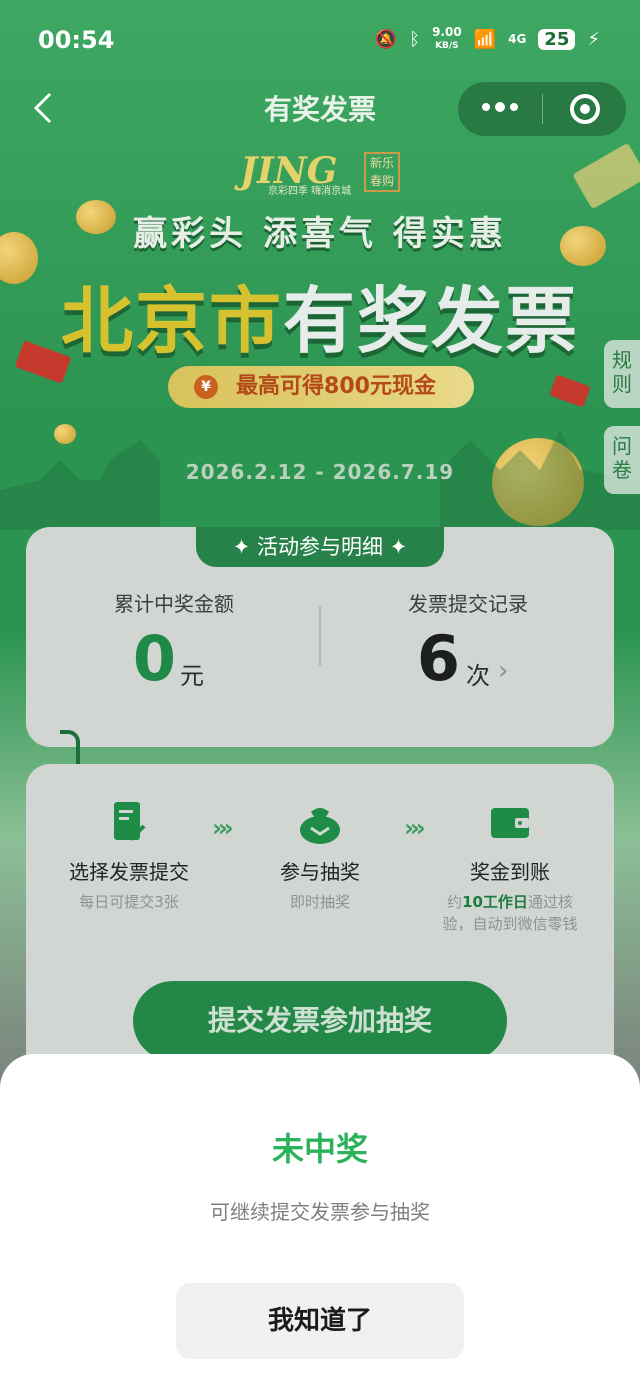 This screenshot has width=640, height=1400. What do you see at coordinates (310, 191) in the screenshot?
I see `logo-subtitle: 京彩四季 嗨消京城` at bounding box center [310, 191].